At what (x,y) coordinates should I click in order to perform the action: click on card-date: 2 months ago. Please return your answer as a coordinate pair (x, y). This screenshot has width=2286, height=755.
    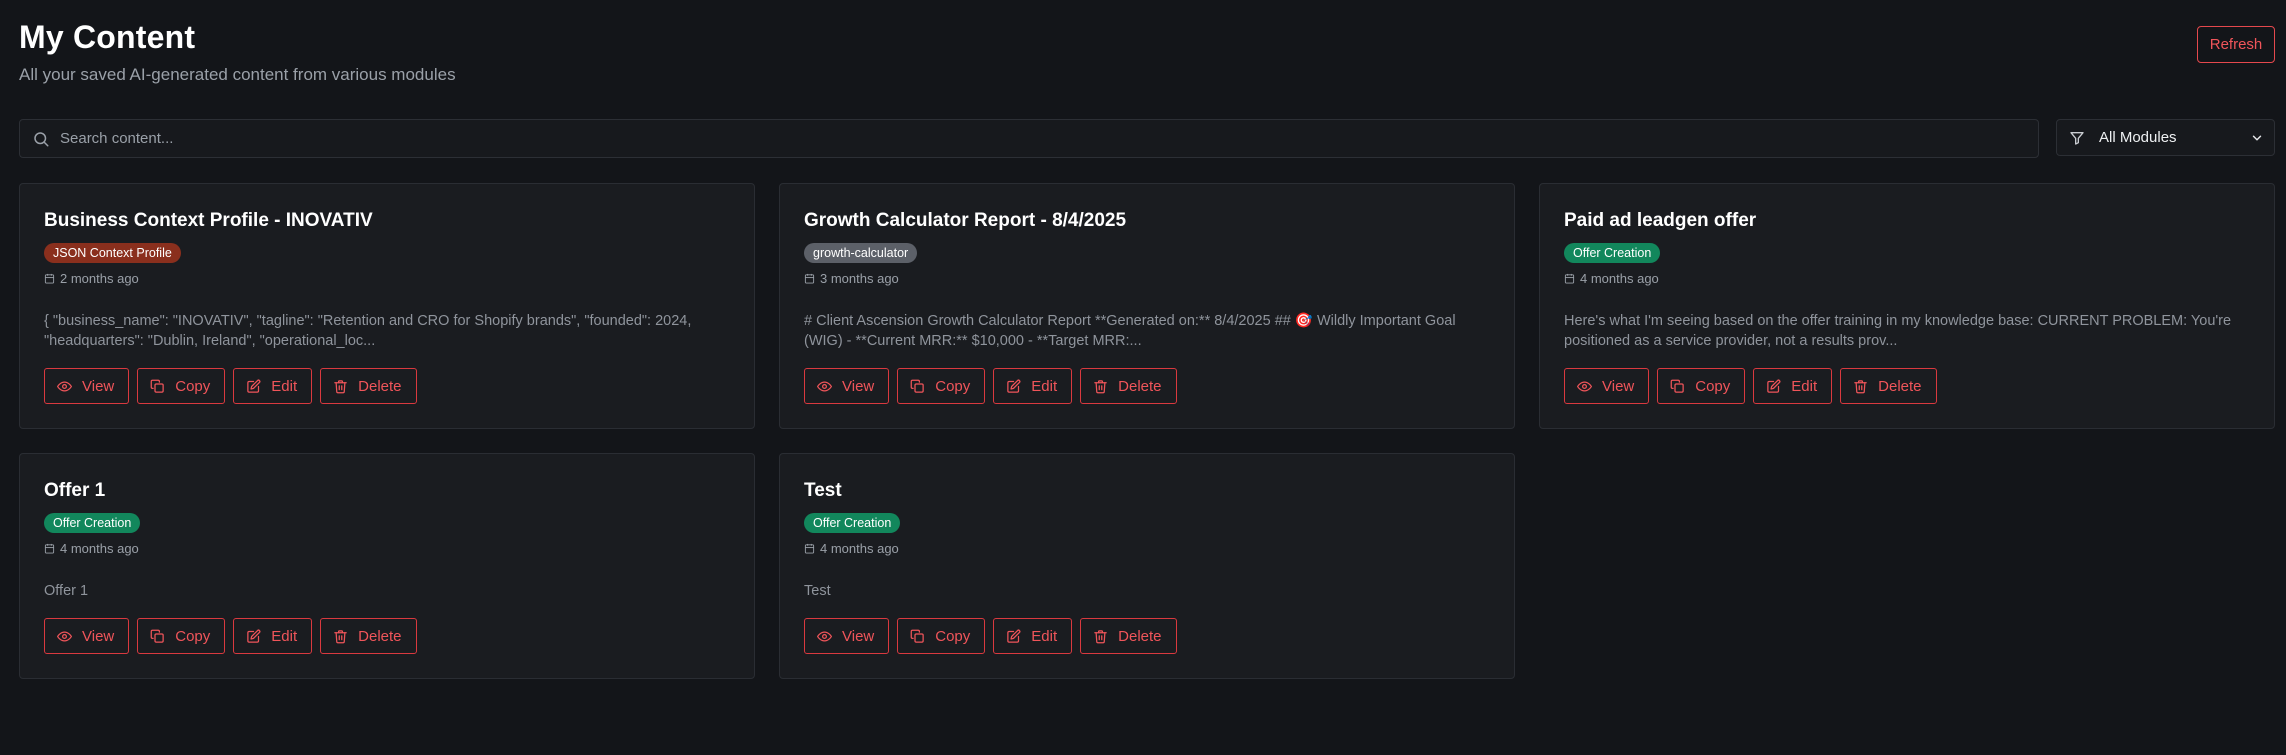
    Looking at the image, I should click on (91, 278).